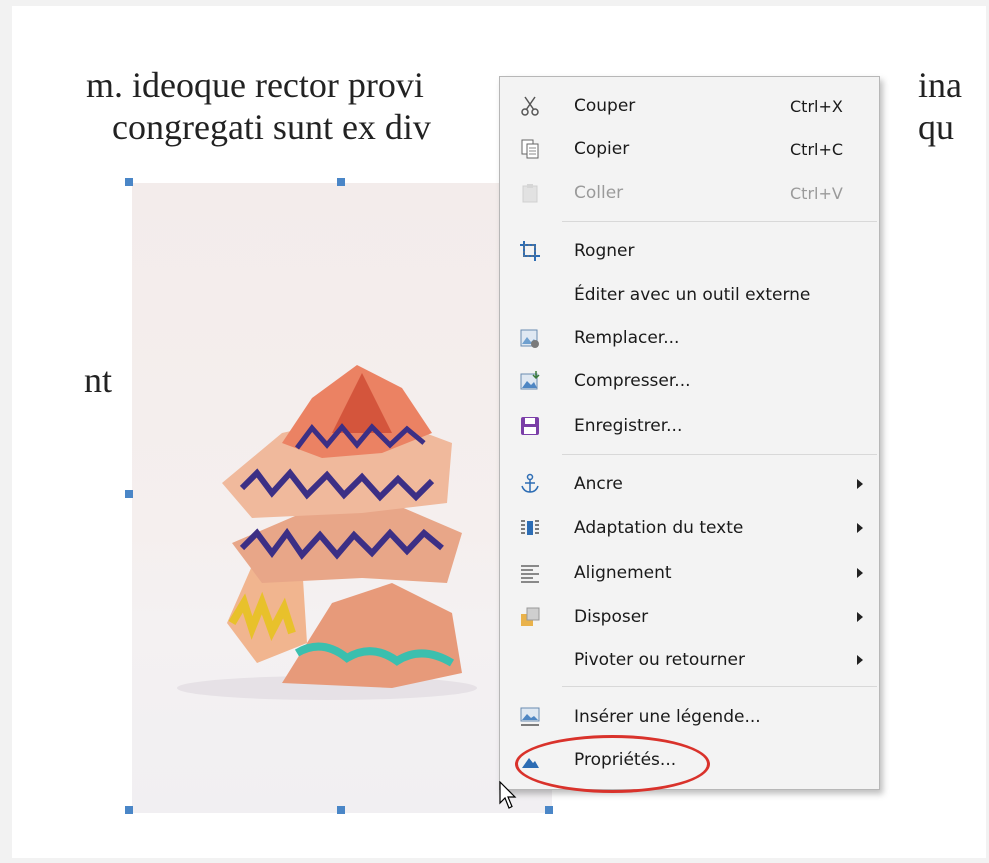 The height and width of the screenshot is (863, 989). I want to click on resize-handle-left, so click(129, 494).